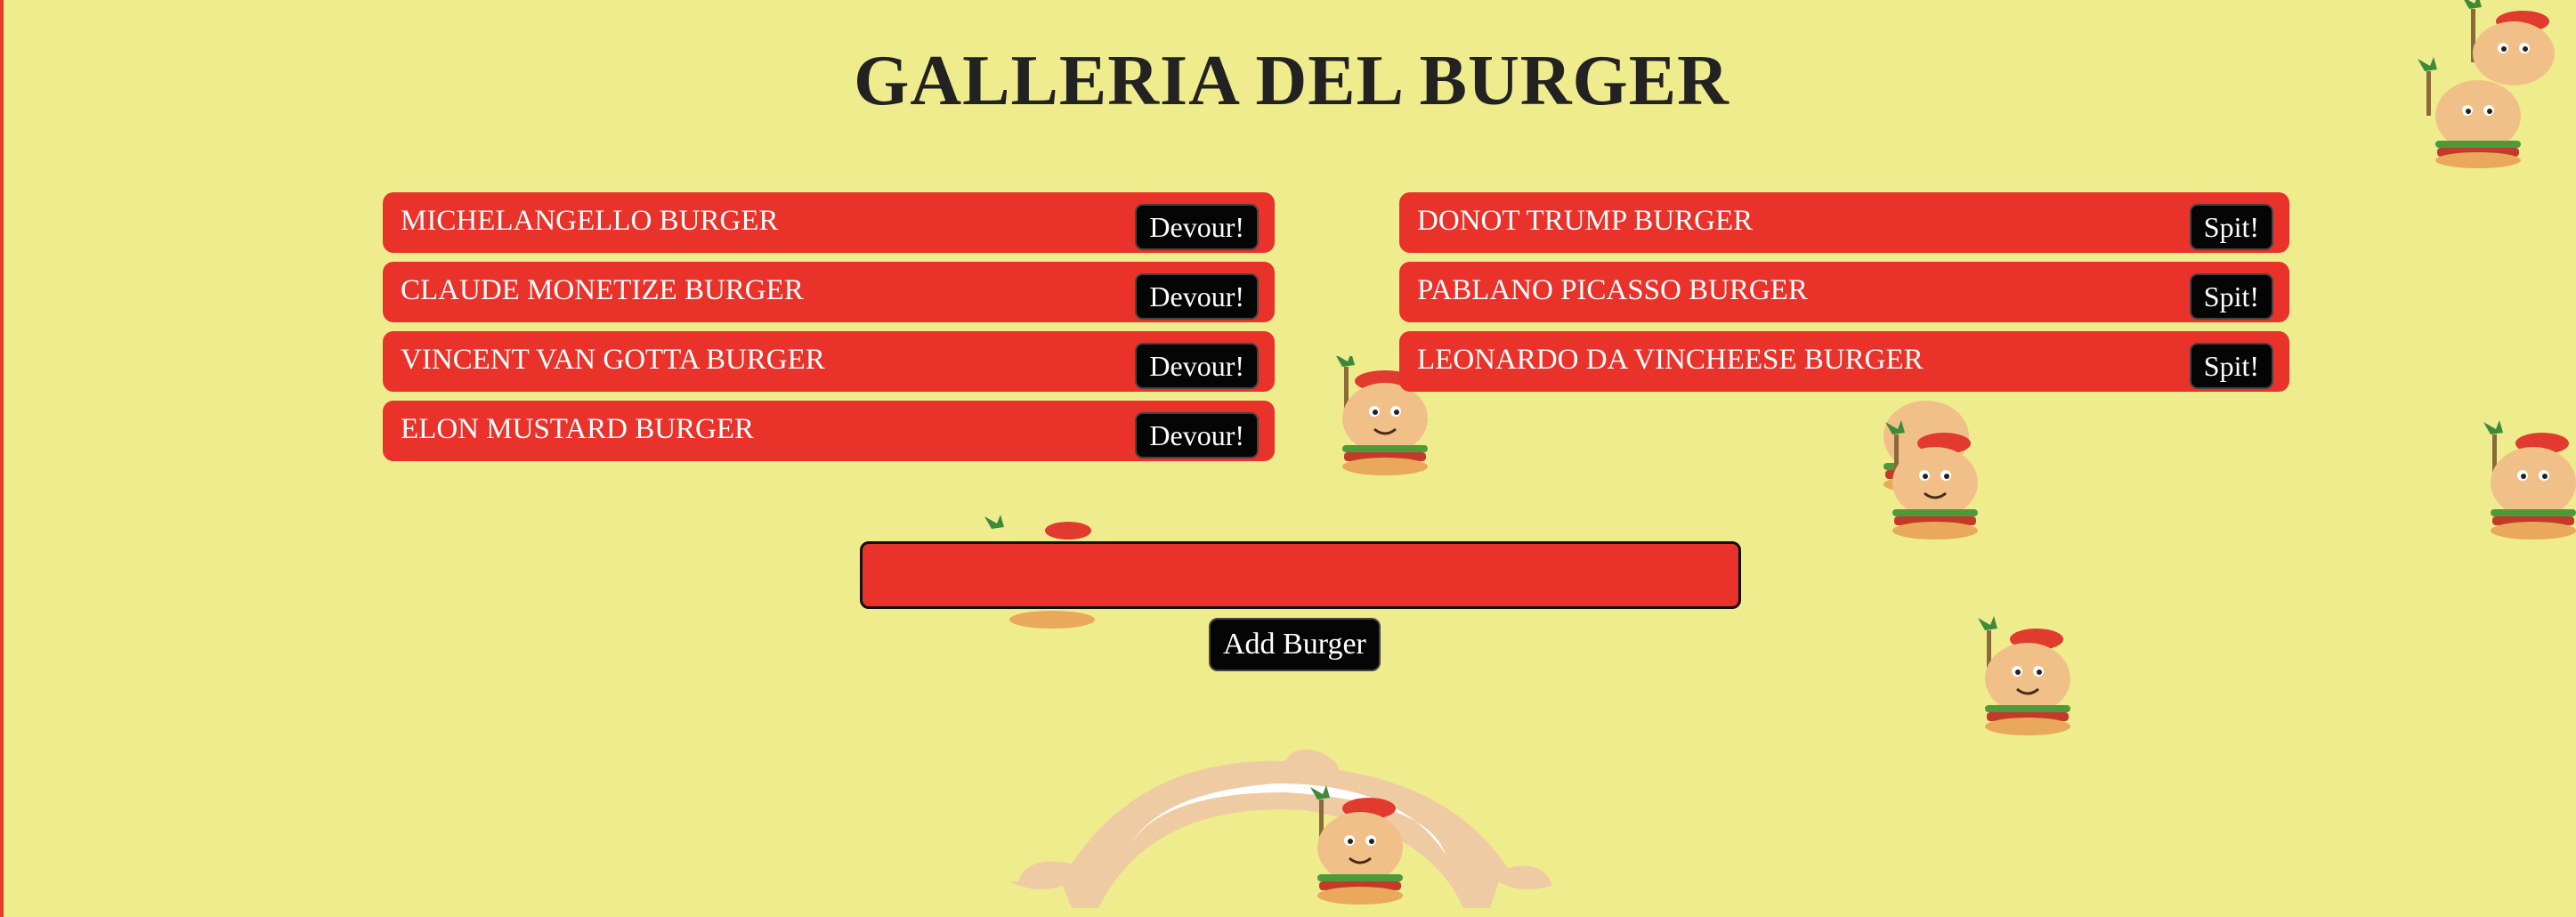 The image size is (2576, 917). Describe the element at coordinates (829, 361) in the screenshot. I see `burger-row: VINCENT VAN GOTTA BURGER Devour!` at that location.